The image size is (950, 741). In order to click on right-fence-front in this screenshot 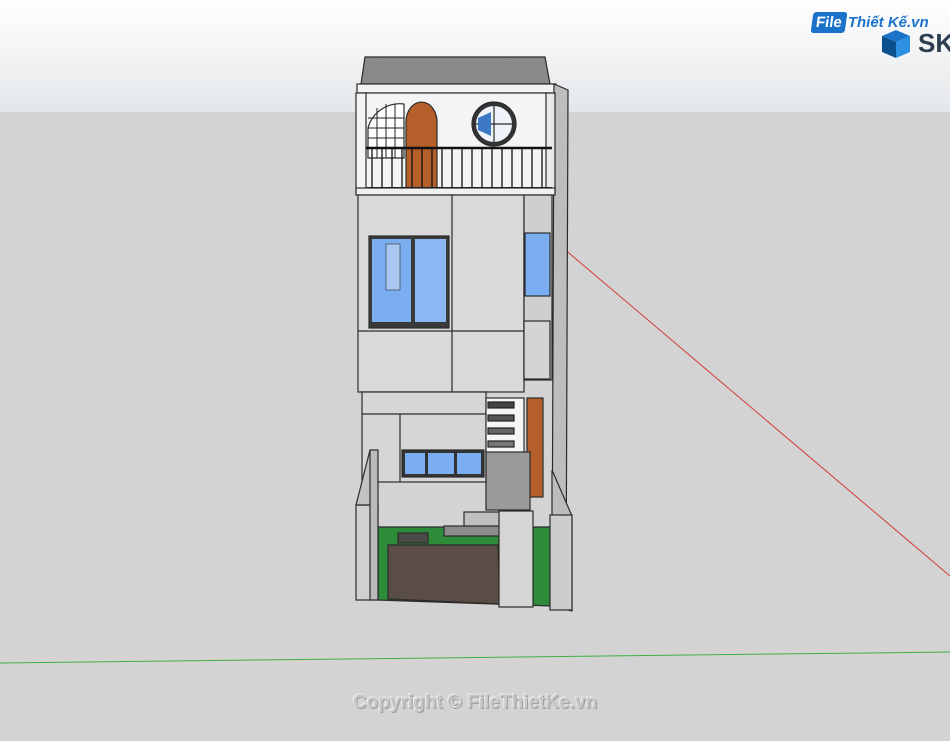, I will do `click(561, 562)`.